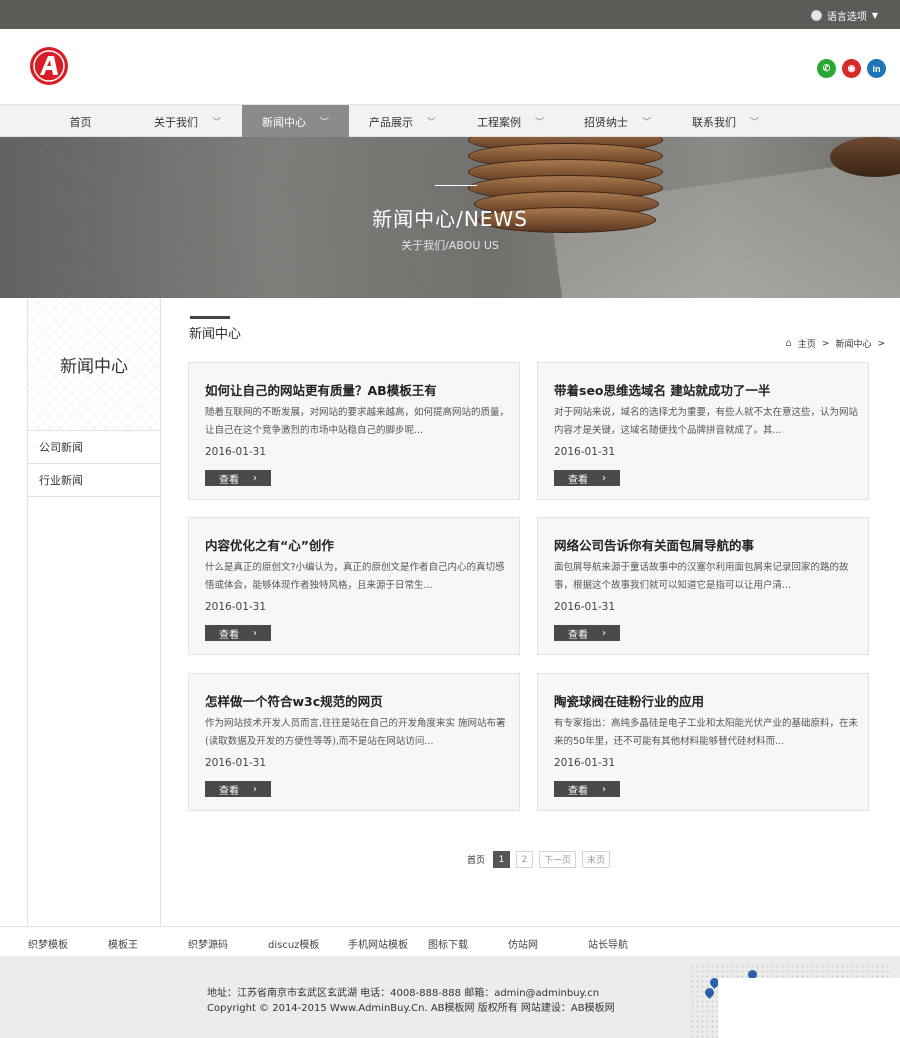 This screenshot has width=900, height=1038. What do you see at coordinates (295, 121) in the screenshot?
I see `nav-item-news: 新闻中心 ﹀` at bounding box center [295, 121].